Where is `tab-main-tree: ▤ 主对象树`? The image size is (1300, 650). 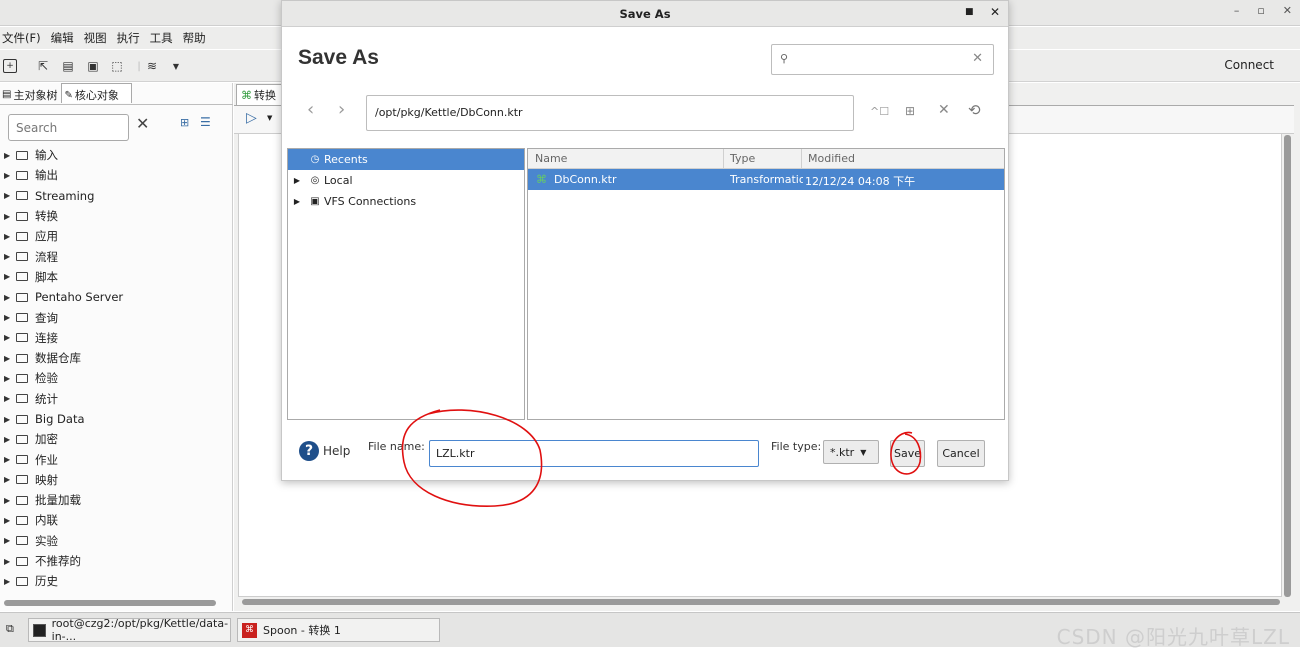 tab-main-tree: ▤ 主对象树 is located at coordinates (30, 93).